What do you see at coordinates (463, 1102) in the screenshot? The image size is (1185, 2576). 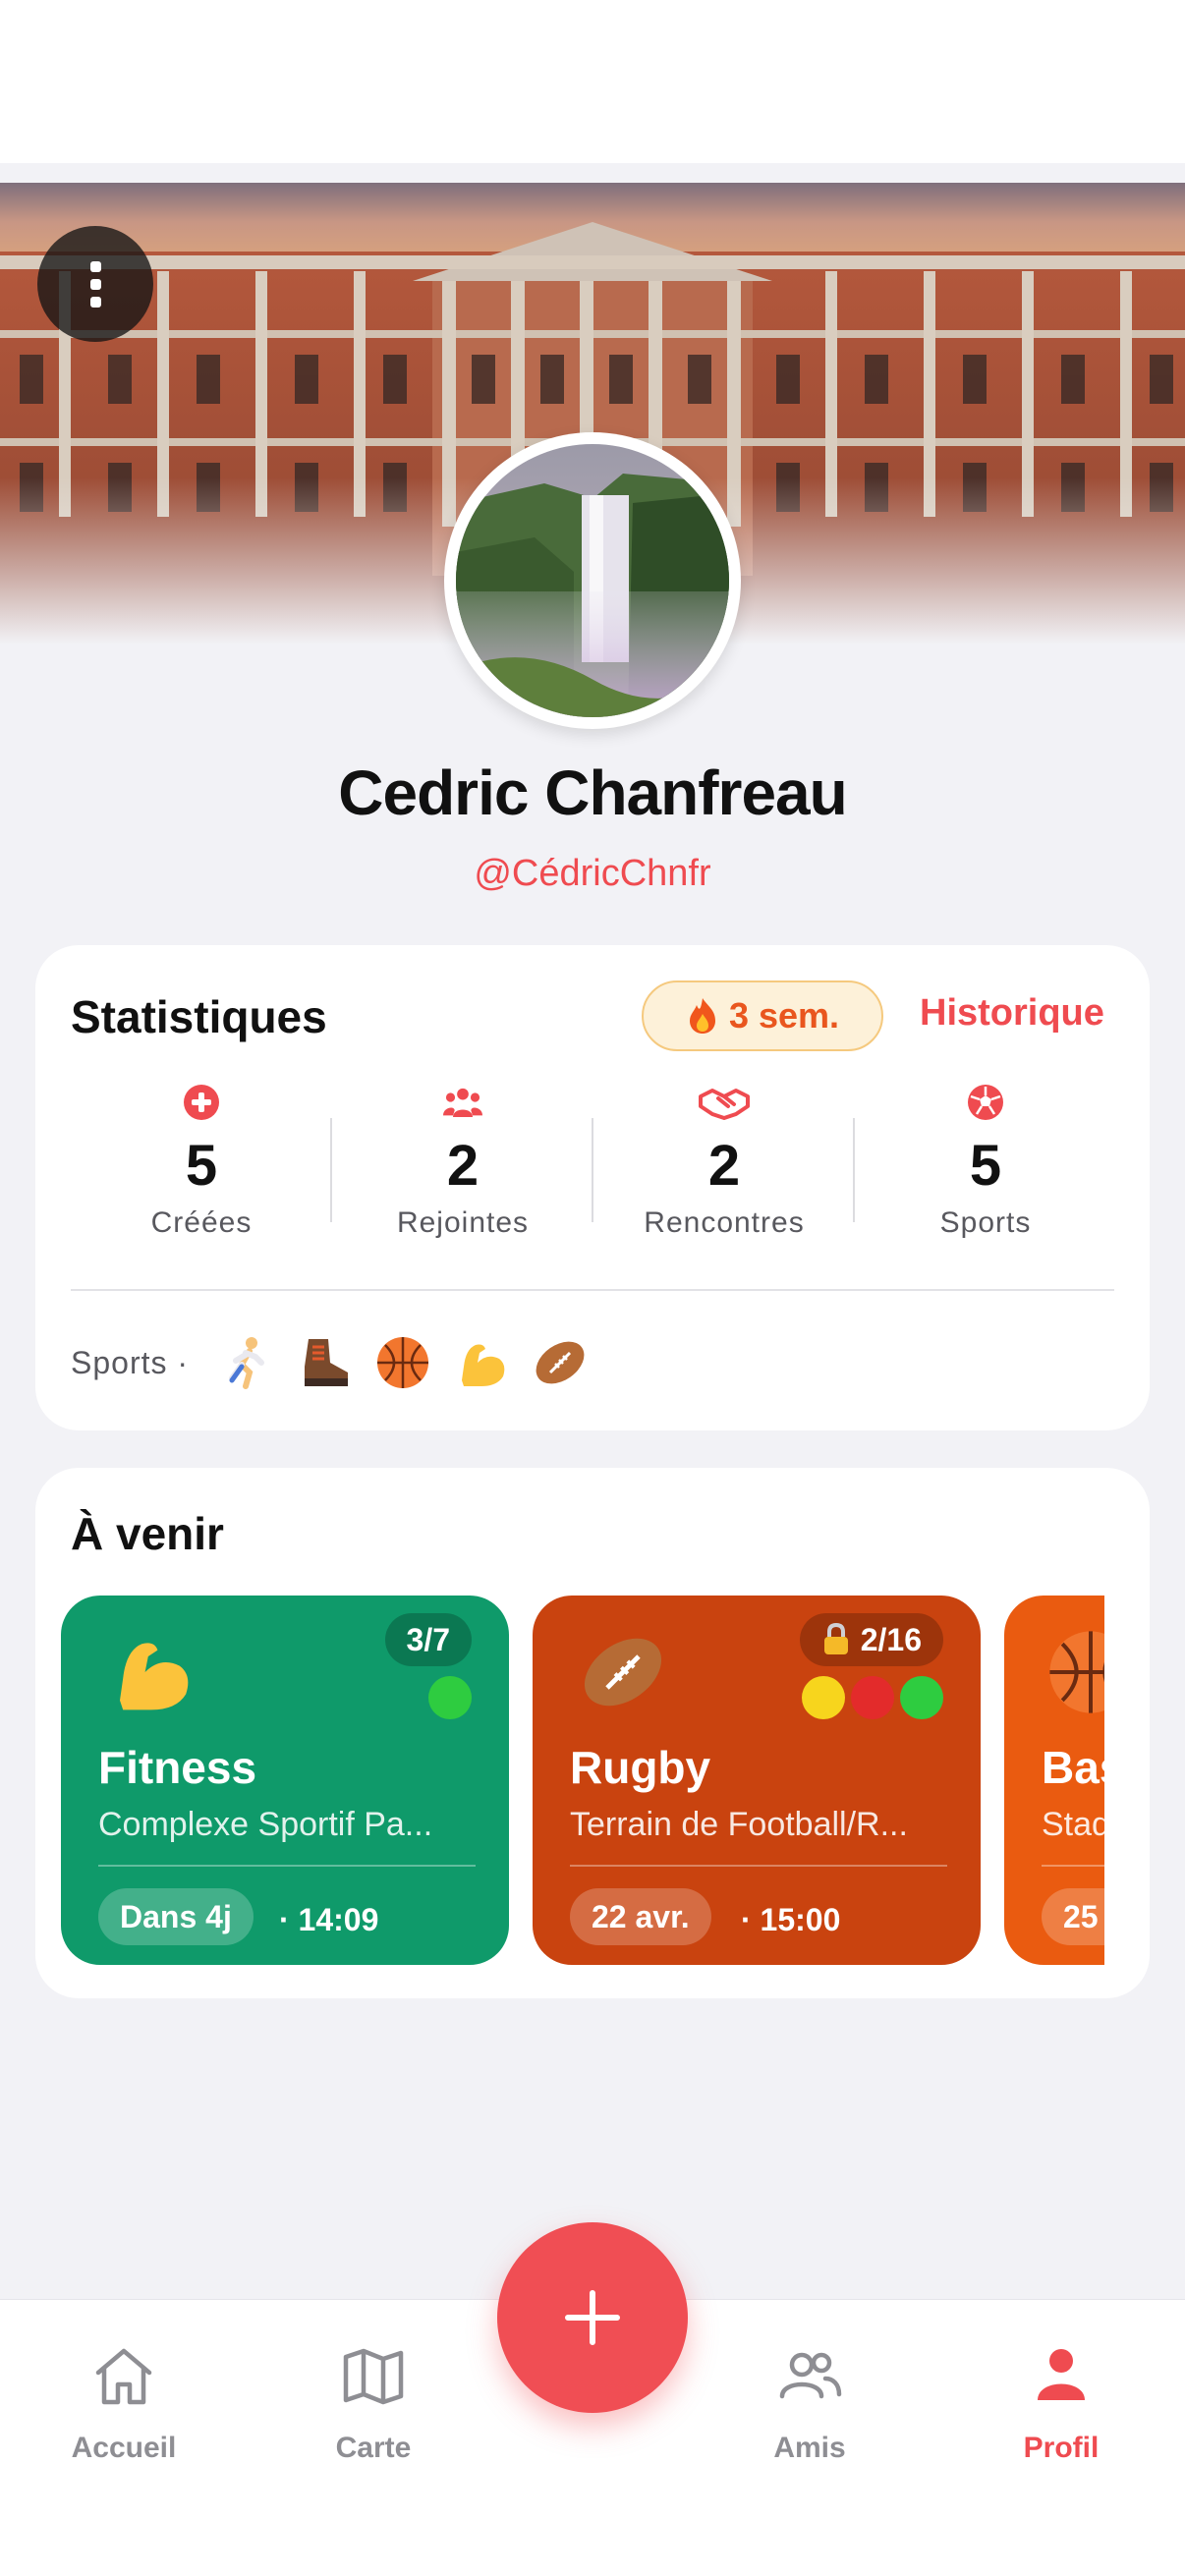 I see `group-icon` at bounding box center [463, 1102].